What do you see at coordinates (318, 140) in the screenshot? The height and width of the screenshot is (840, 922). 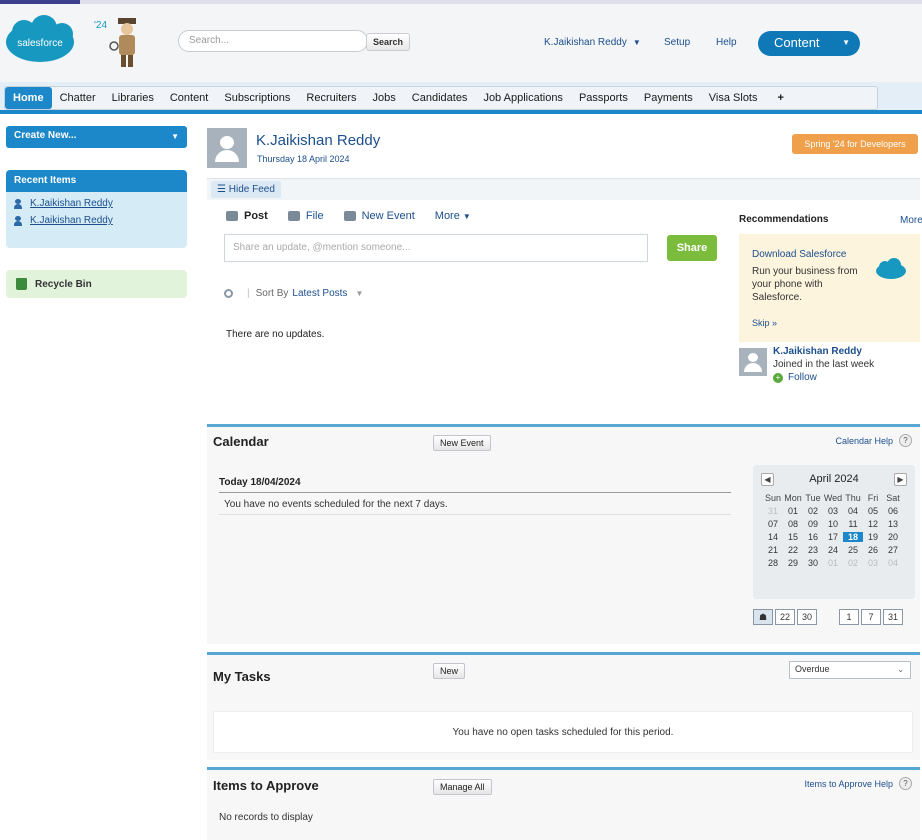 I see `profile-name-link: K.Jaikishan Reddy` at bounding box center [318, 140].